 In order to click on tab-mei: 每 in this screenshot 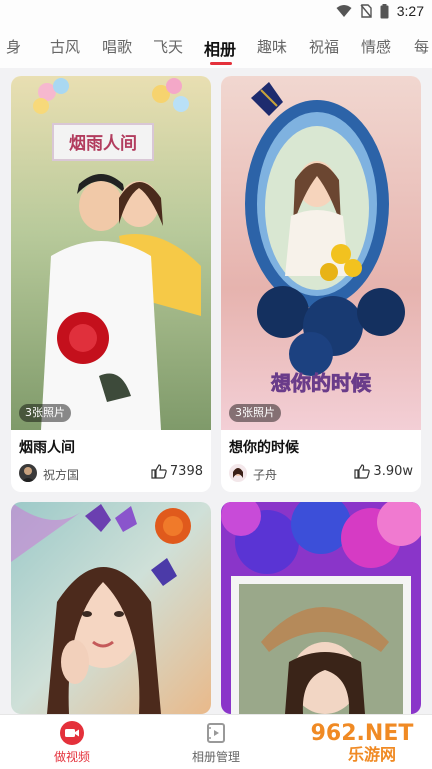, I will do `click(421, 46)`.